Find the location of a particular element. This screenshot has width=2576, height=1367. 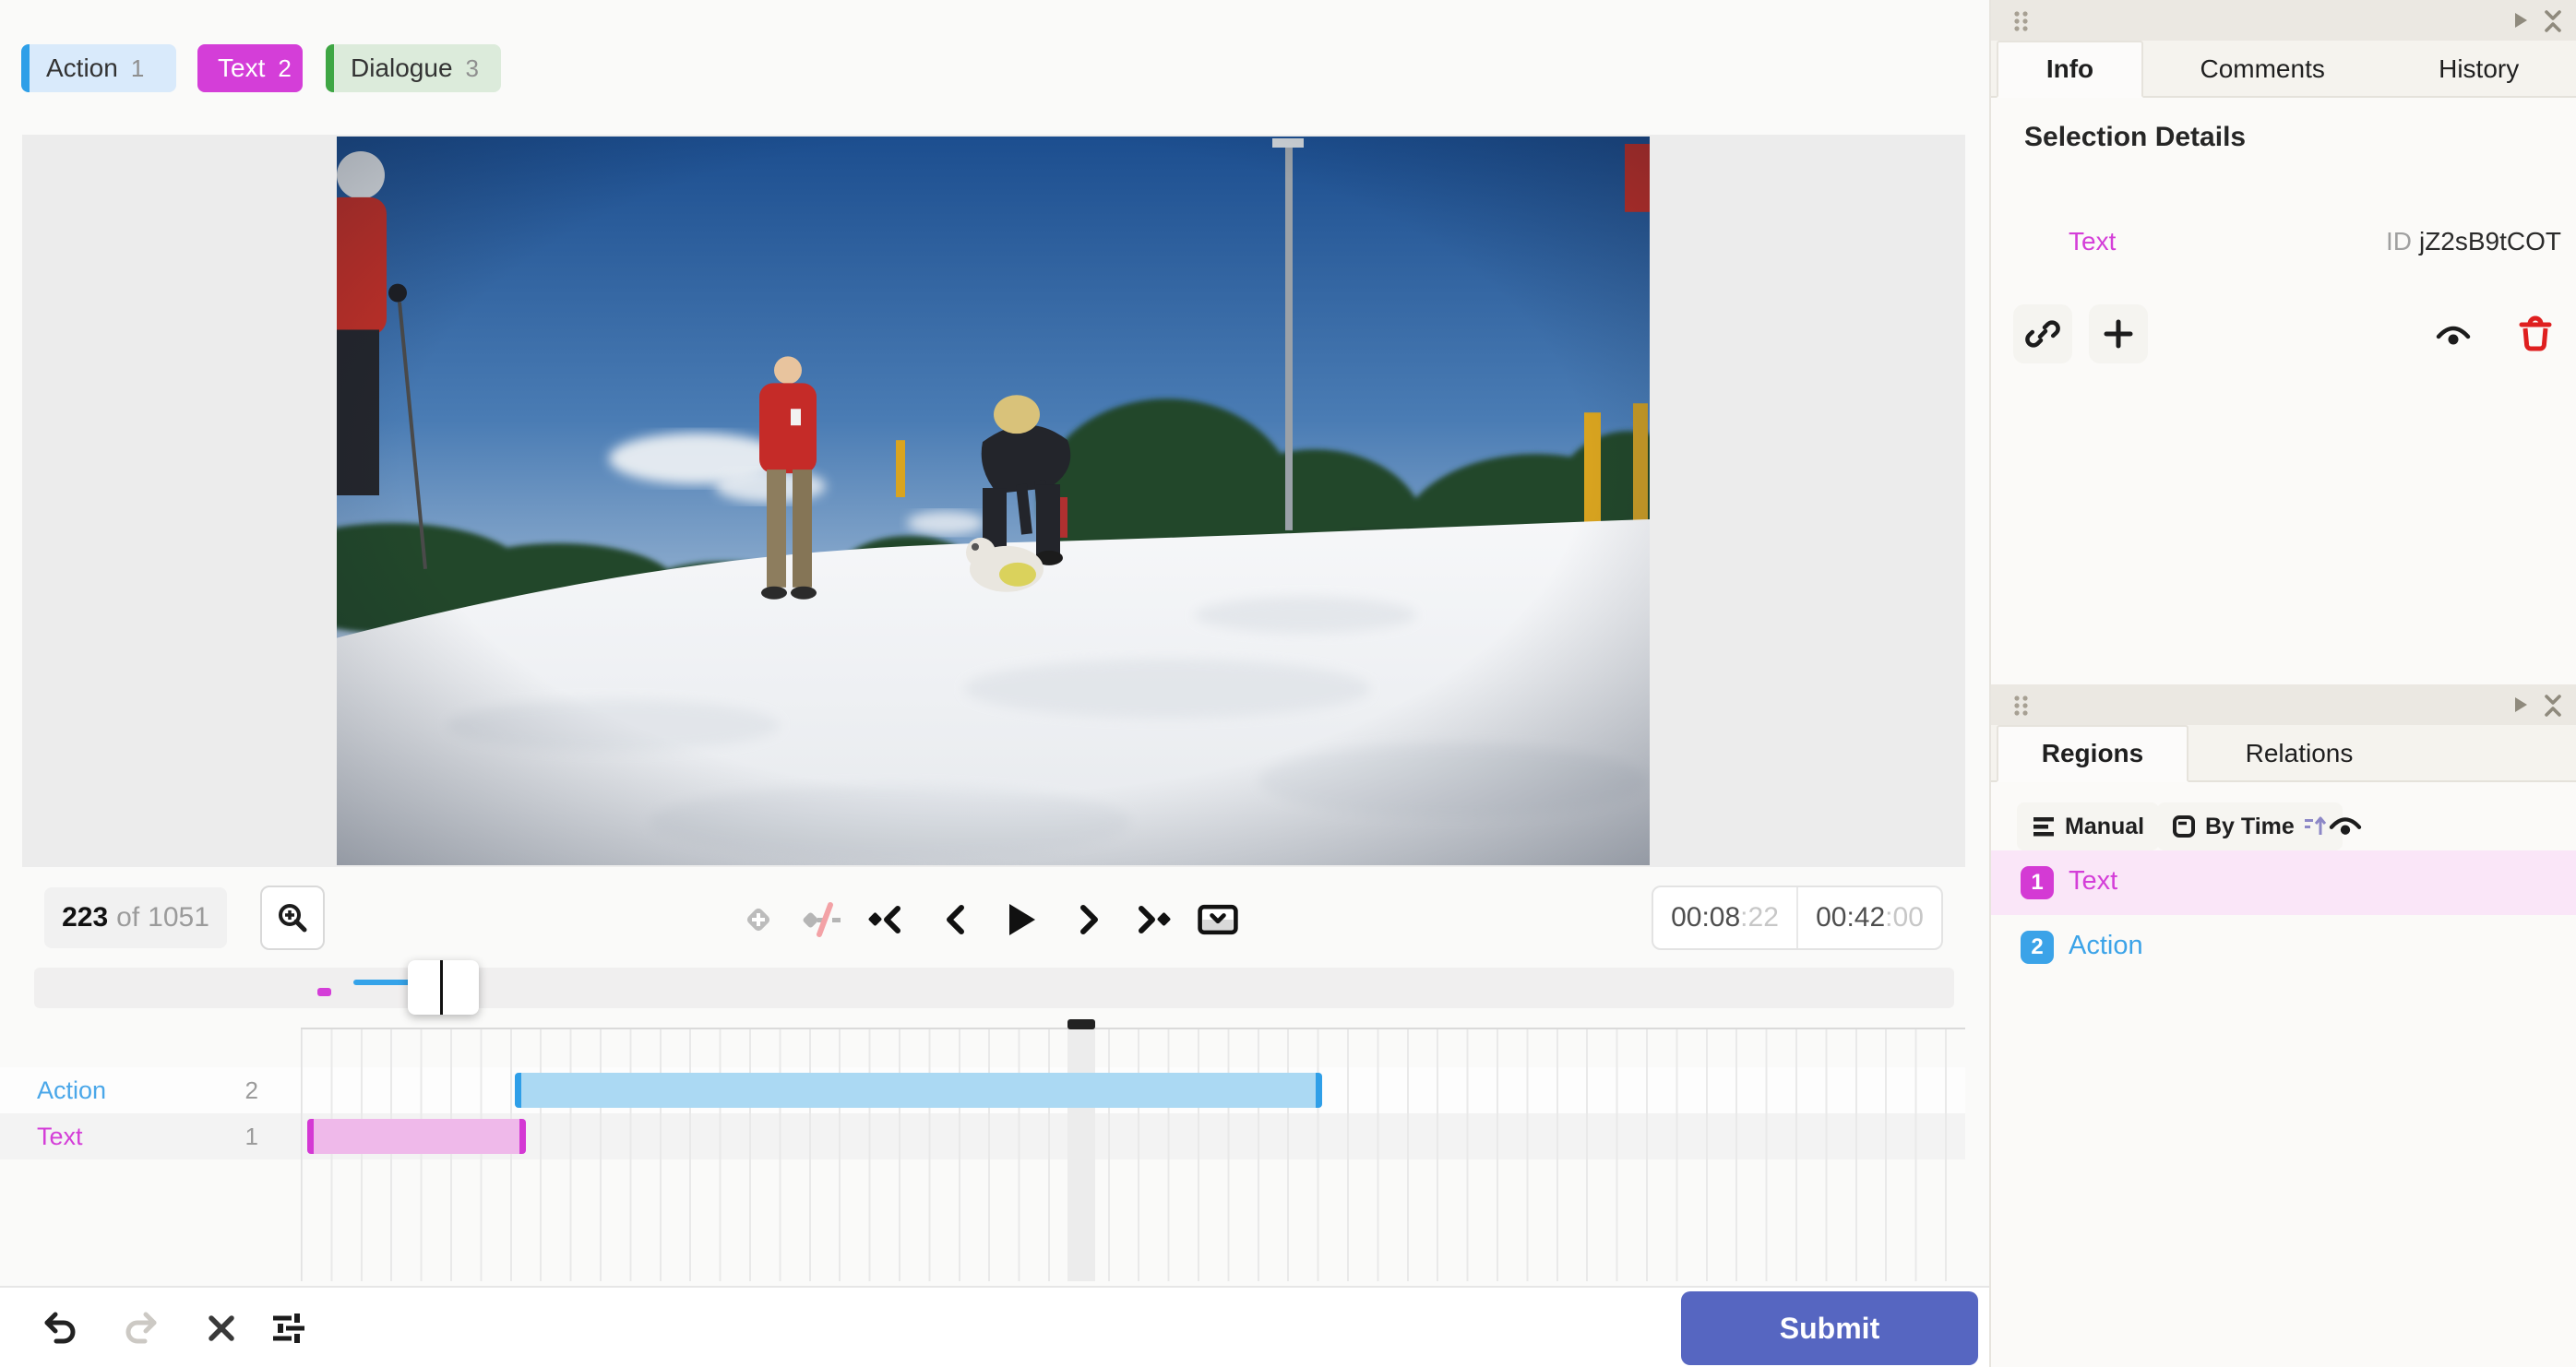

frame-counter: 223 of 1051 is located at coordinates (135, 917).